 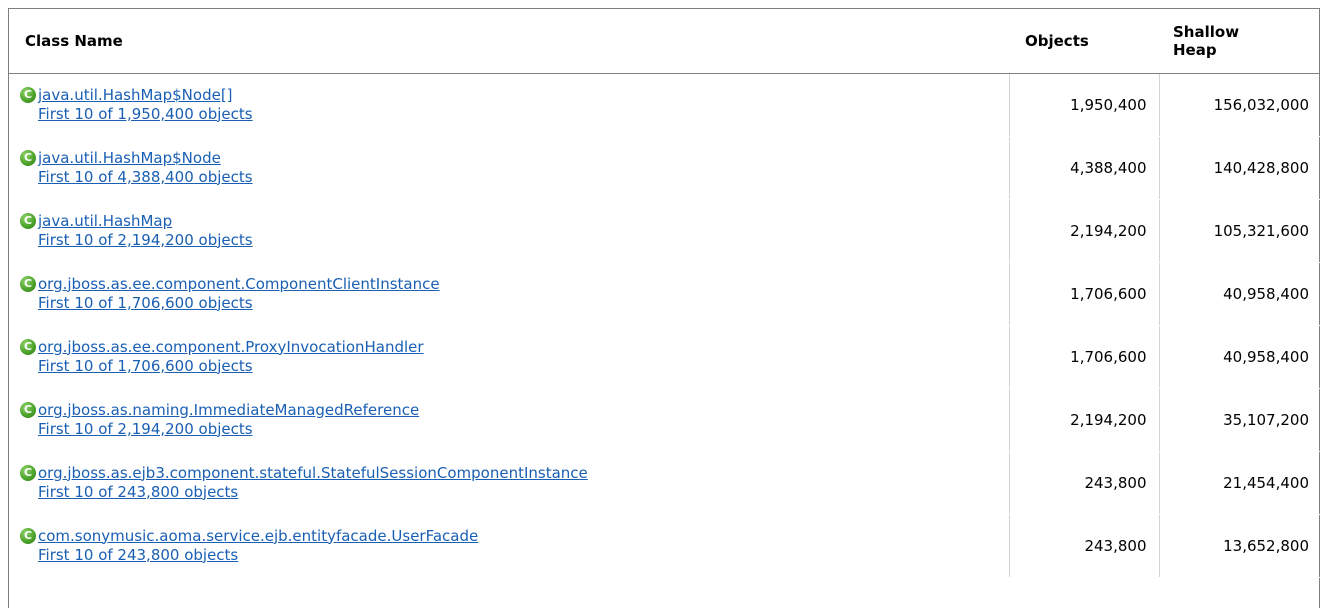 What do you see at coordinates (145, 221) in the screenshot?
I see `class-name-link: java.util.HashMap` at bounding box center [145, 221].